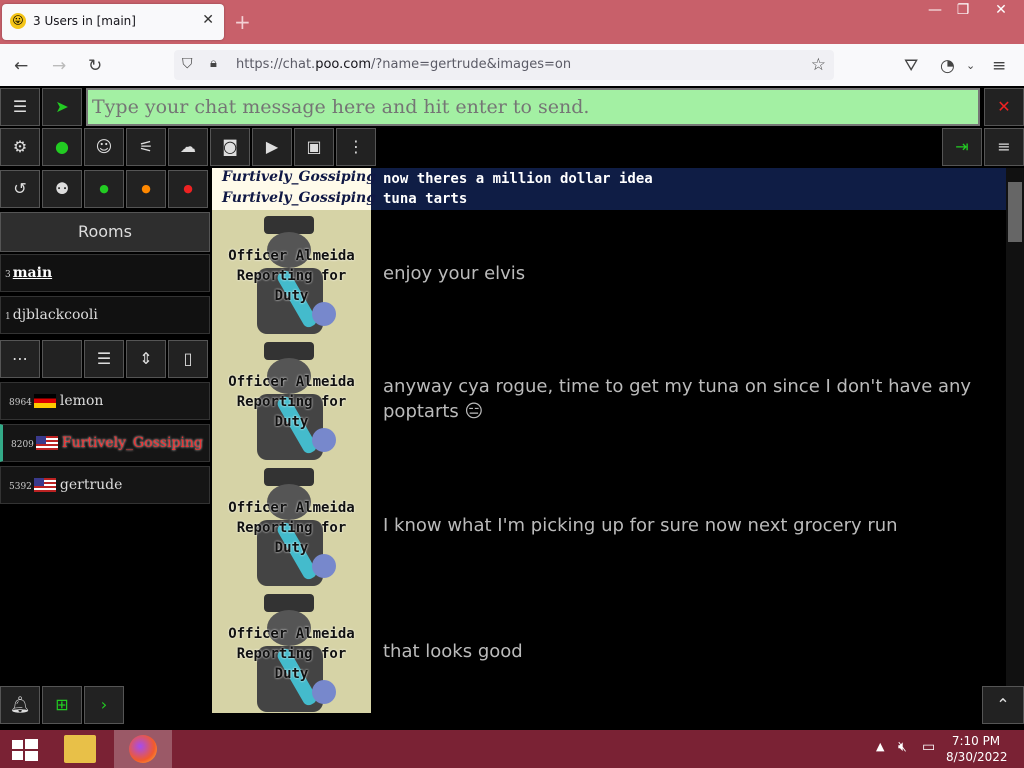 Image resolution: width=1024 pixels, height=768 pixels. What do you see at coordinates (20, 189) in the screenshot?
I see `history-icon: ↺` at bounding box center [20, 189].